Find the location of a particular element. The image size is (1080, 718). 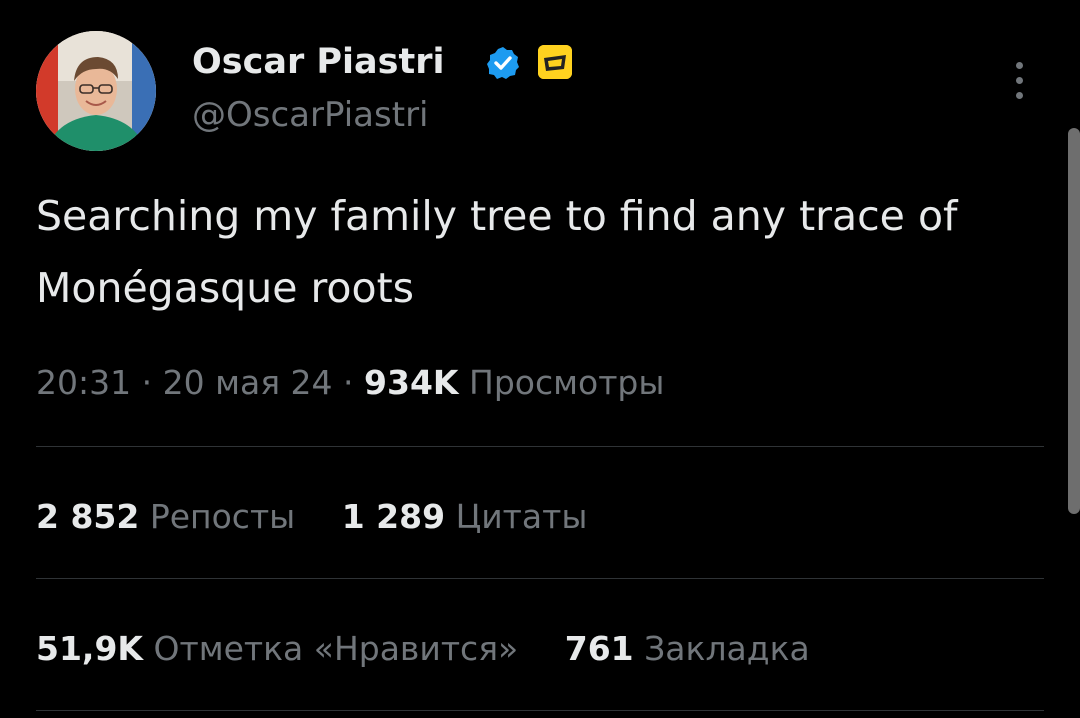

team-logo-icon is located at coordinates (555, 62).